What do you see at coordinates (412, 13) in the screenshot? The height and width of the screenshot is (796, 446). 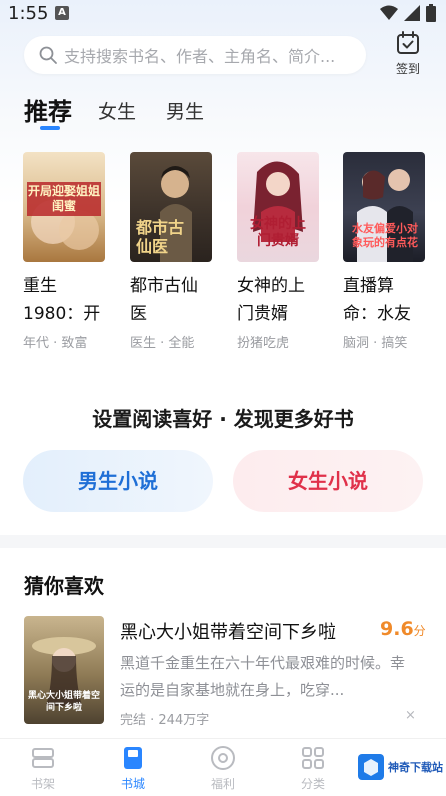 I see `signal-icon` at bounding box center [412, 13].